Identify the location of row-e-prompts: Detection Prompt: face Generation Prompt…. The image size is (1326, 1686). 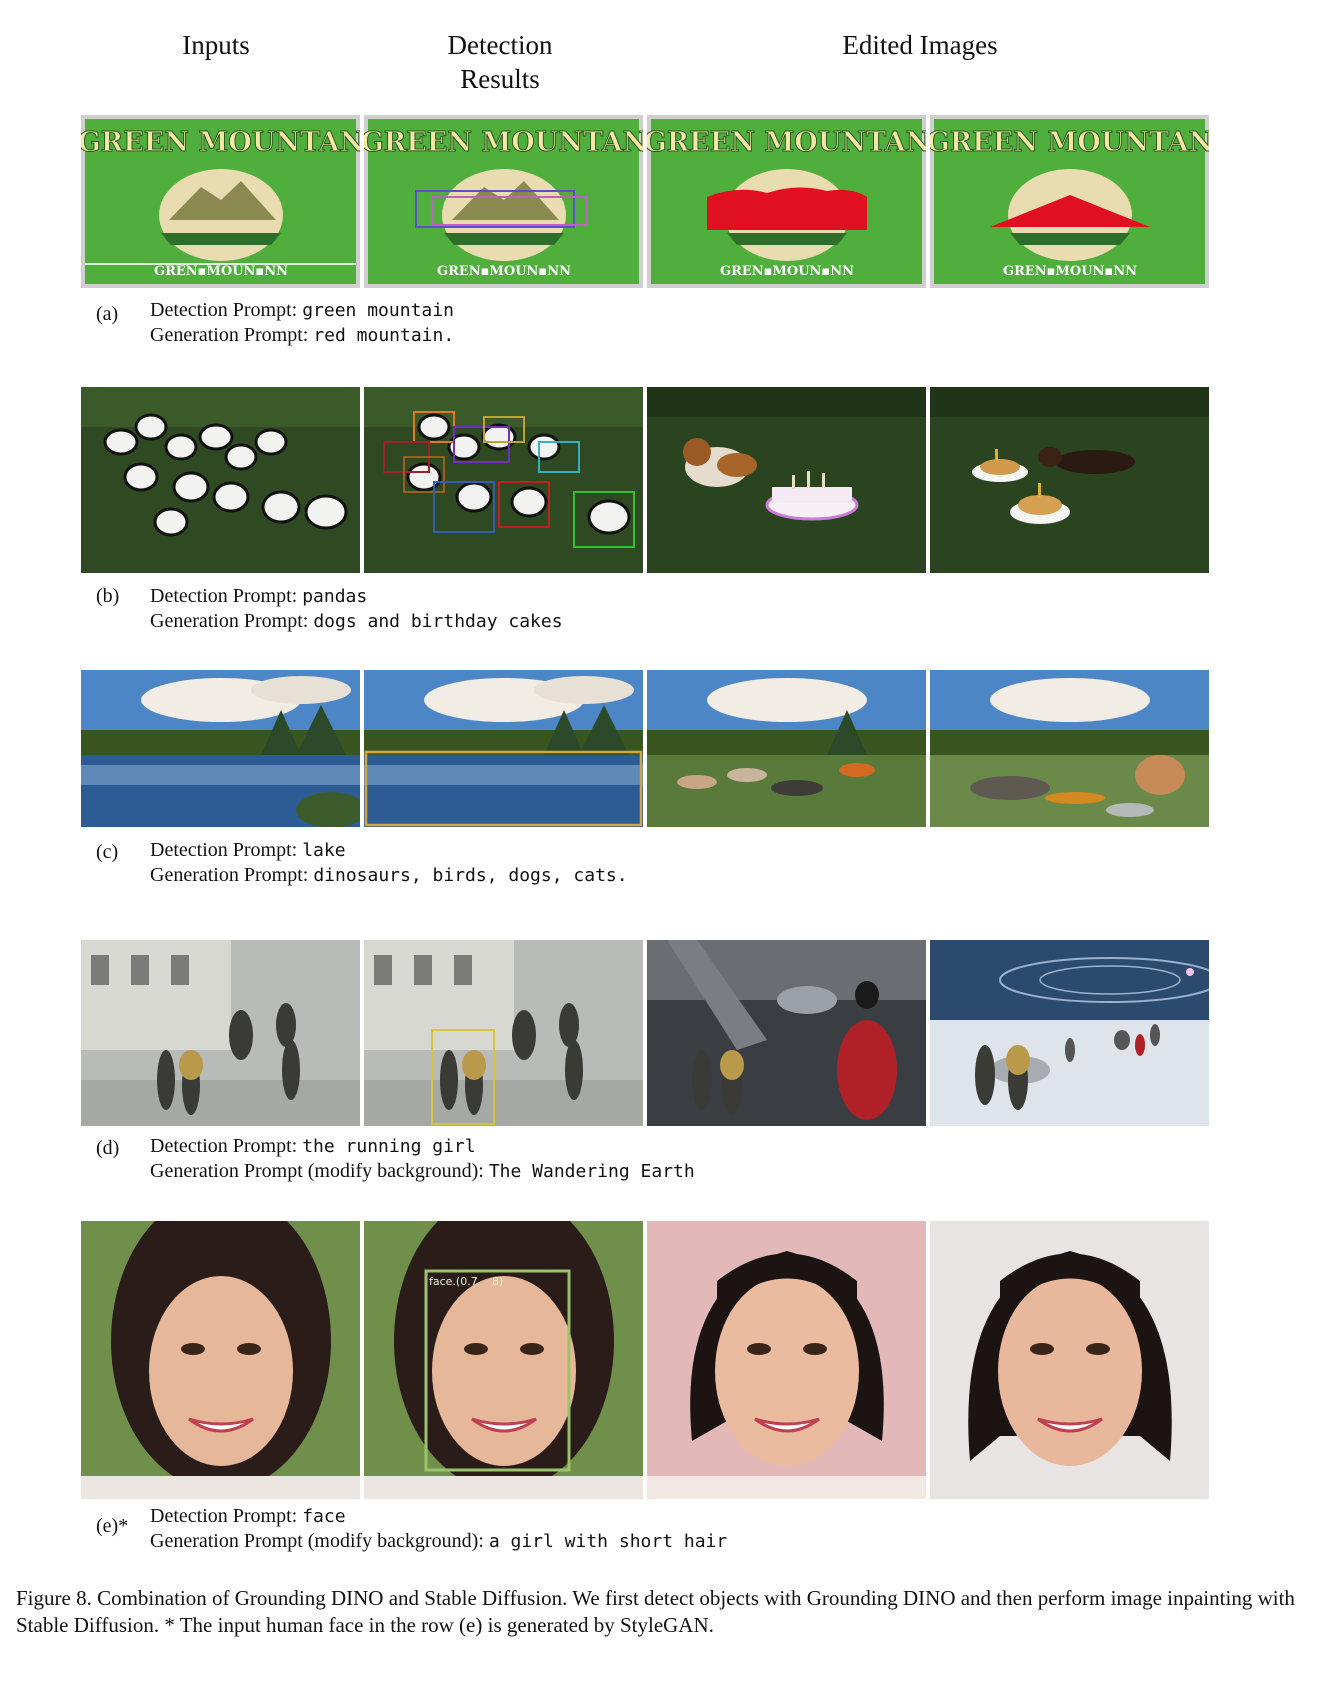
(438, 1529).